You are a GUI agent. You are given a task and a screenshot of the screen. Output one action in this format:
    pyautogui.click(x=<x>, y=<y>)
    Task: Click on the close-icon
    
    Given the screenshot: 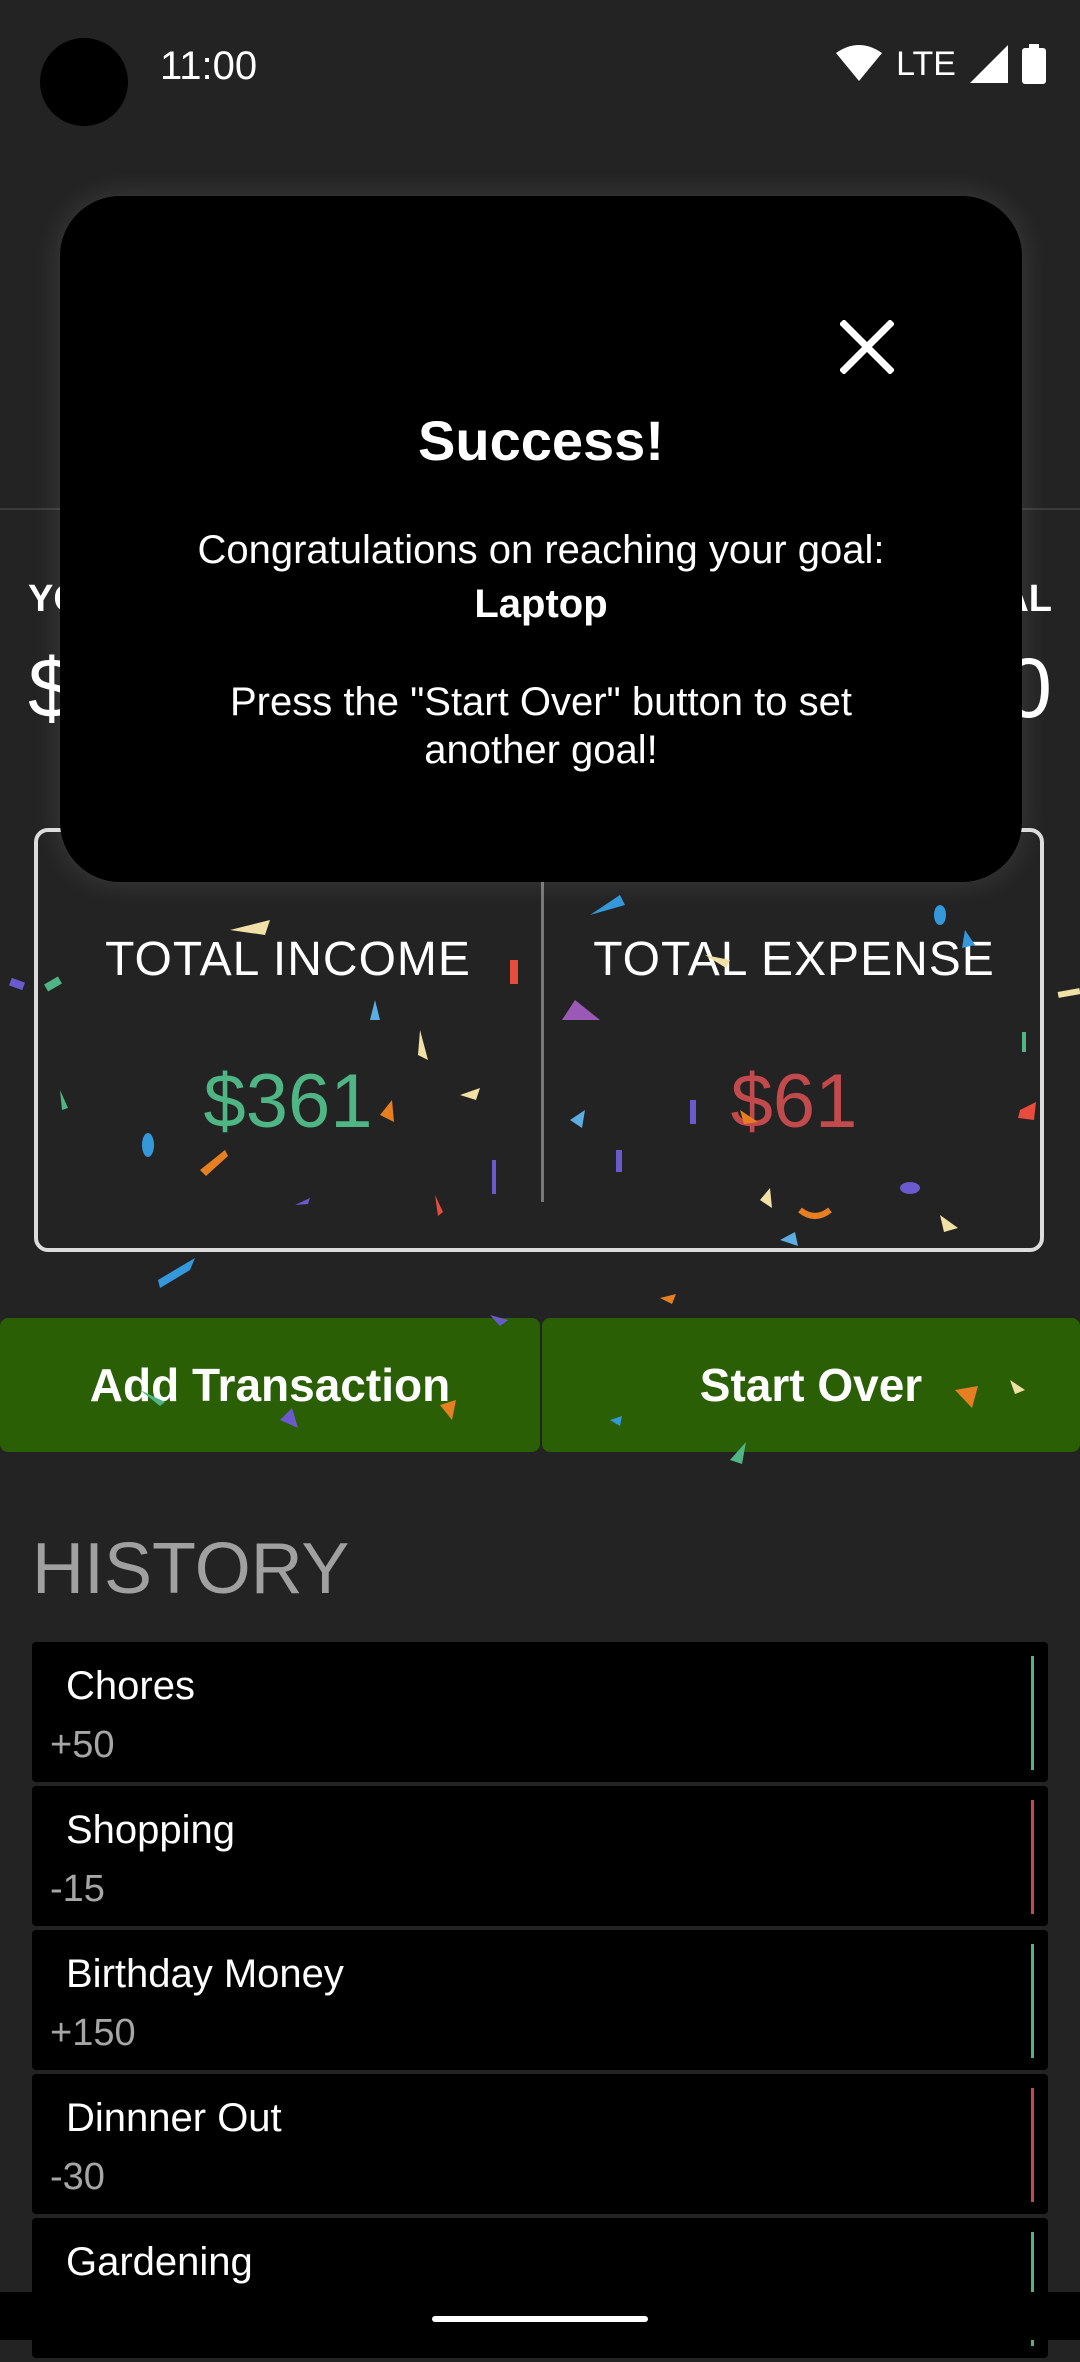 What is the action you would take?
    pyautogui.click(x=867, y=347)
    